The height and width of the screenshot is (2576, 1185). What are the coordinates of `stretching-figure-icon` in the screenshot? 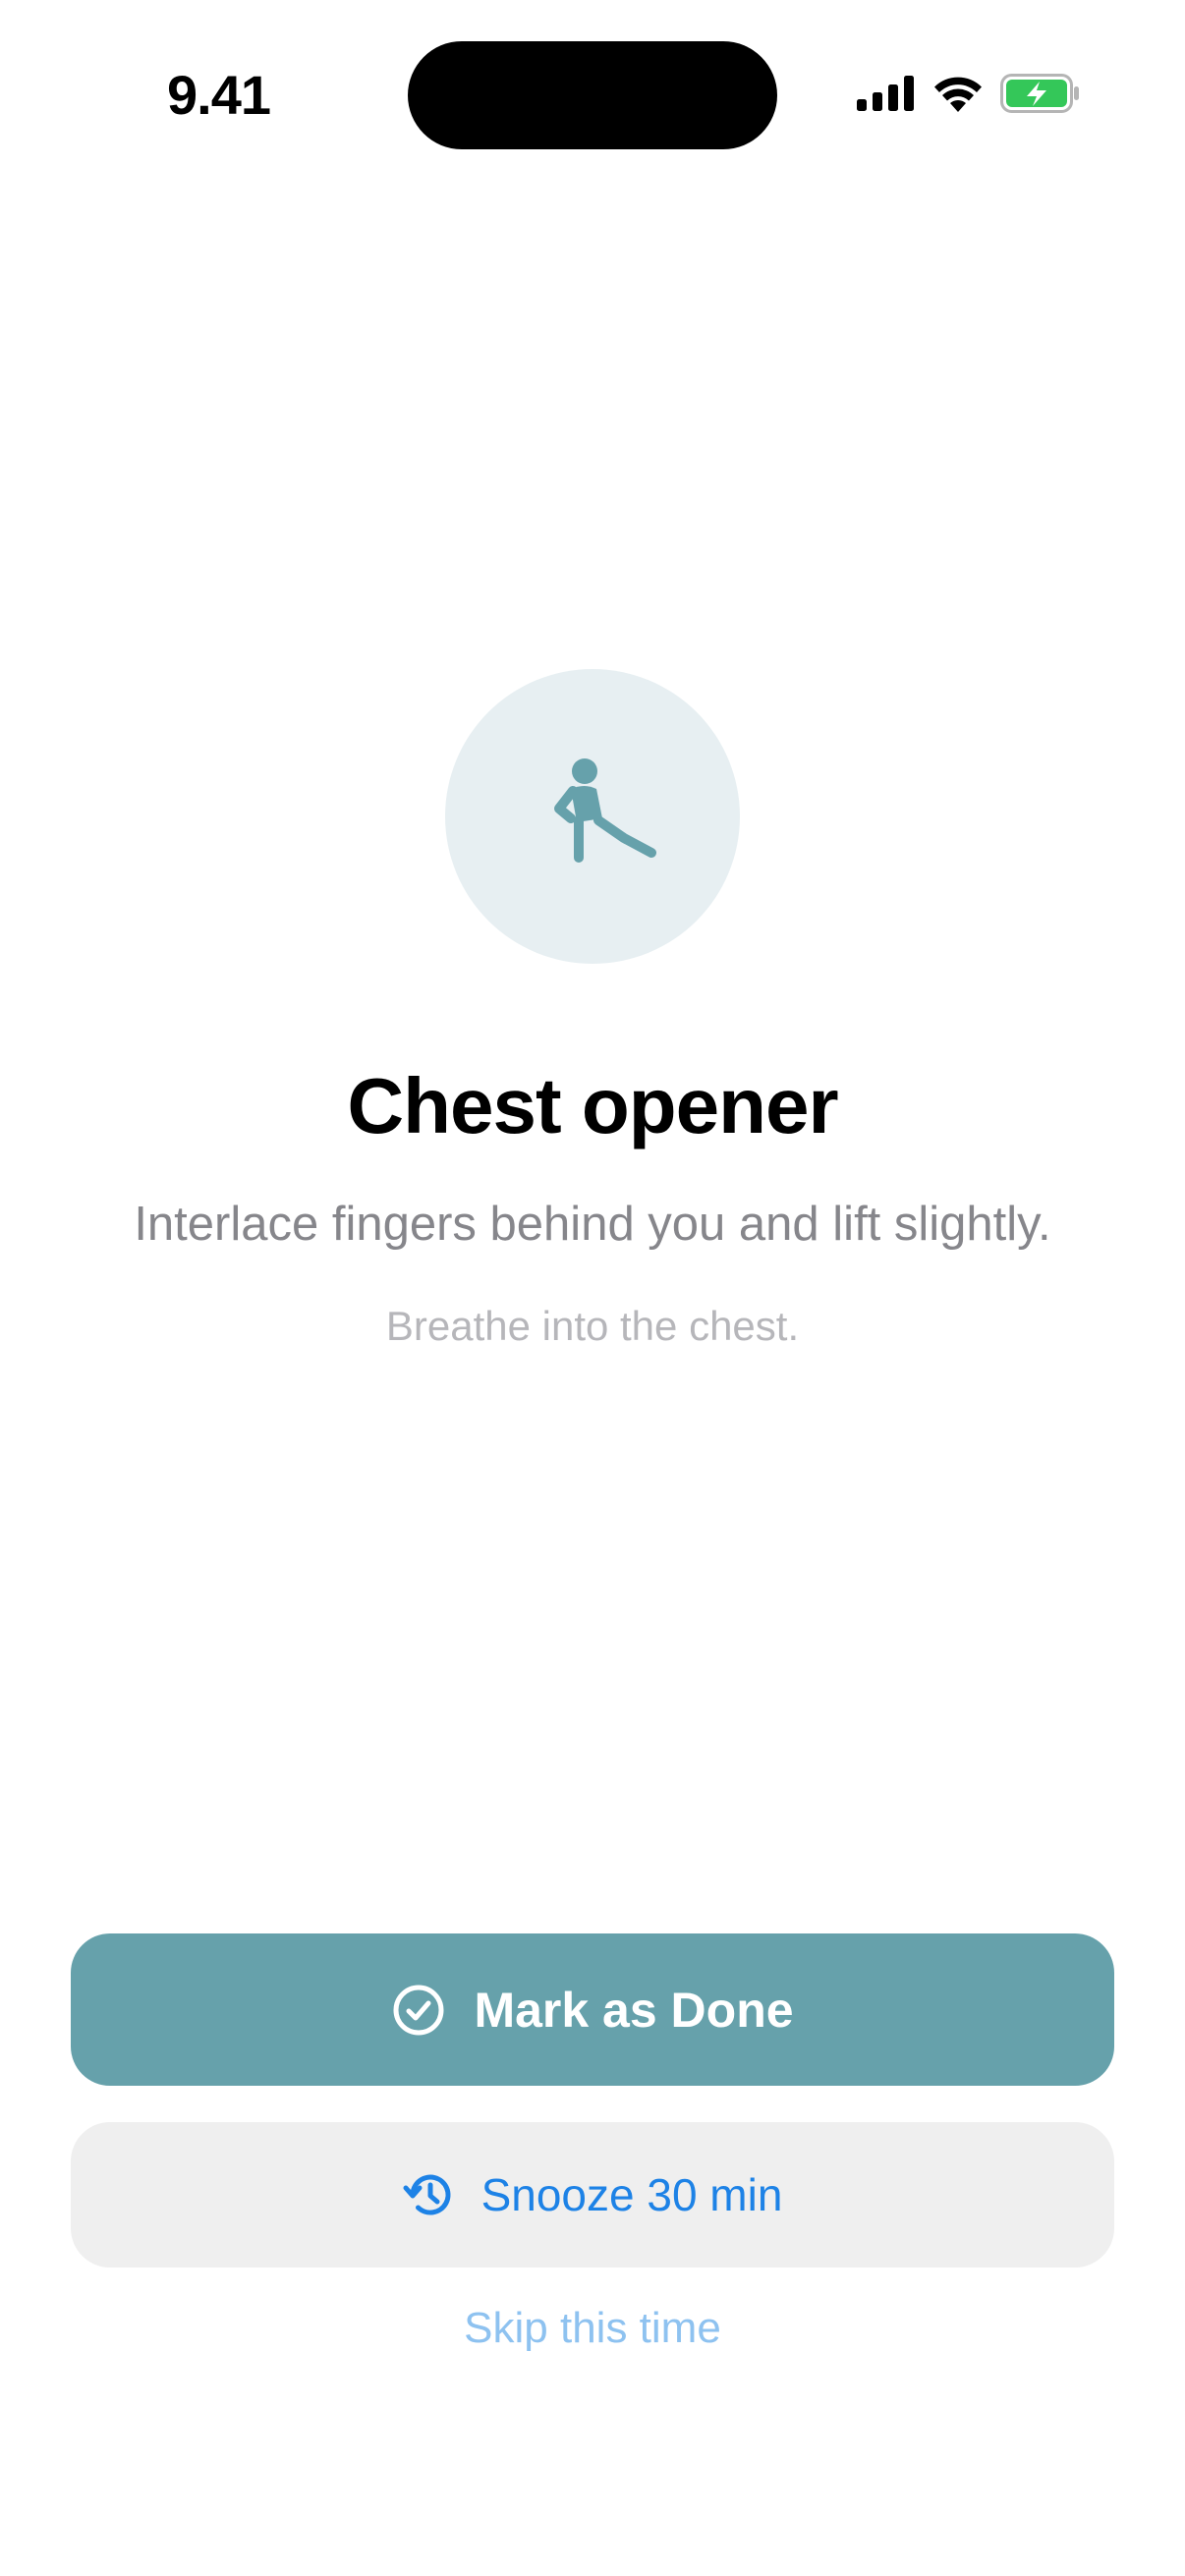 It's located at (605, 810).